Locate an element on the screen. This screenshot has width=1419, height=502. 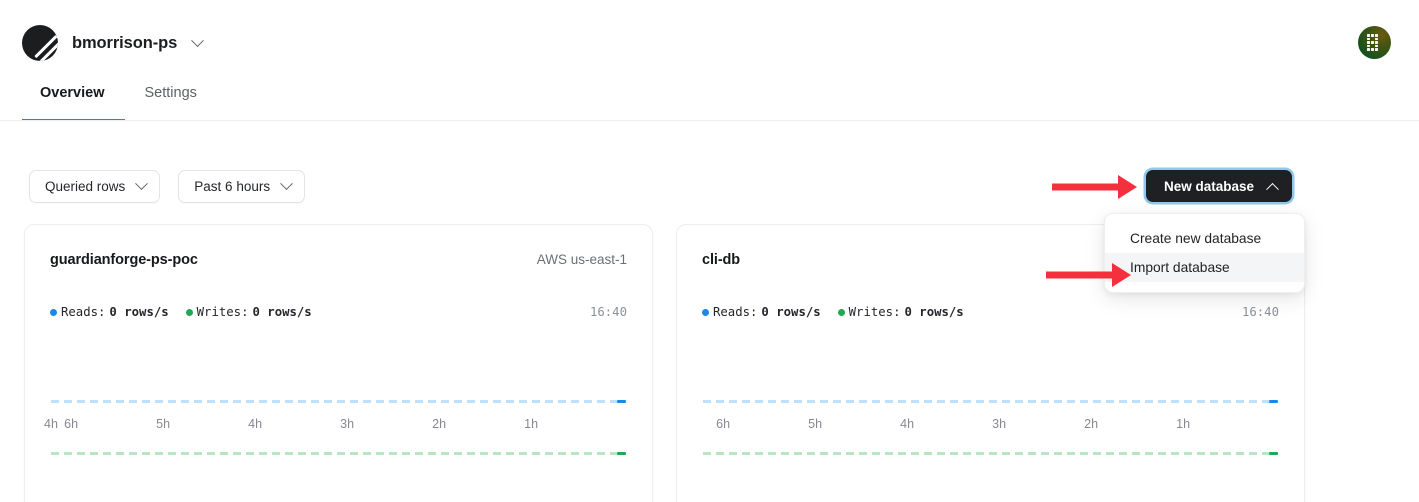
timerange-filter-label: Past 6 hours is located at coordinates (232, 186).